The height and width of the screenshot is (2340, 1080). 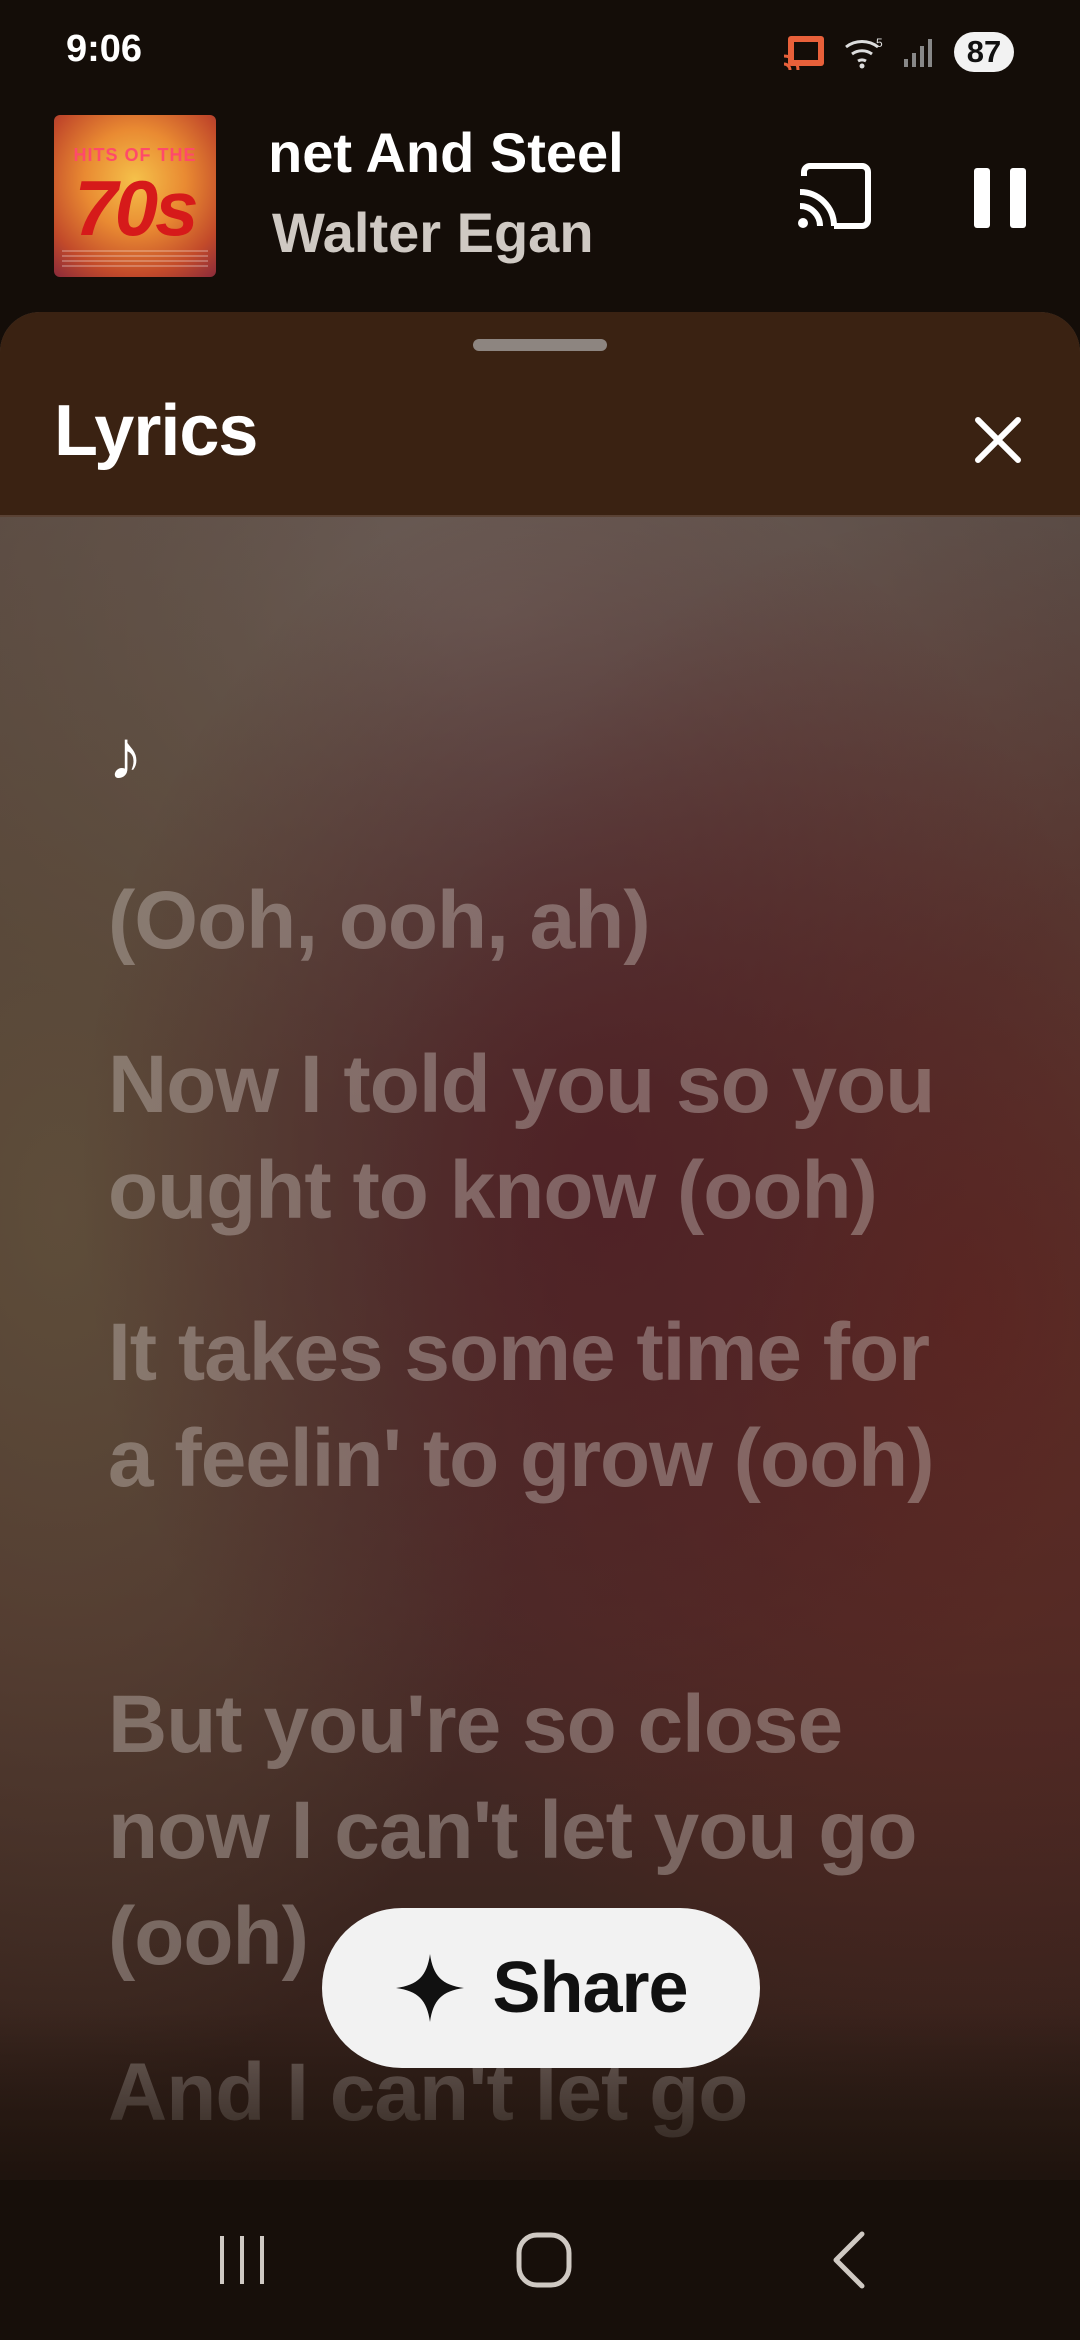 I want to click on back-icon, so click(x=849, y=2260).